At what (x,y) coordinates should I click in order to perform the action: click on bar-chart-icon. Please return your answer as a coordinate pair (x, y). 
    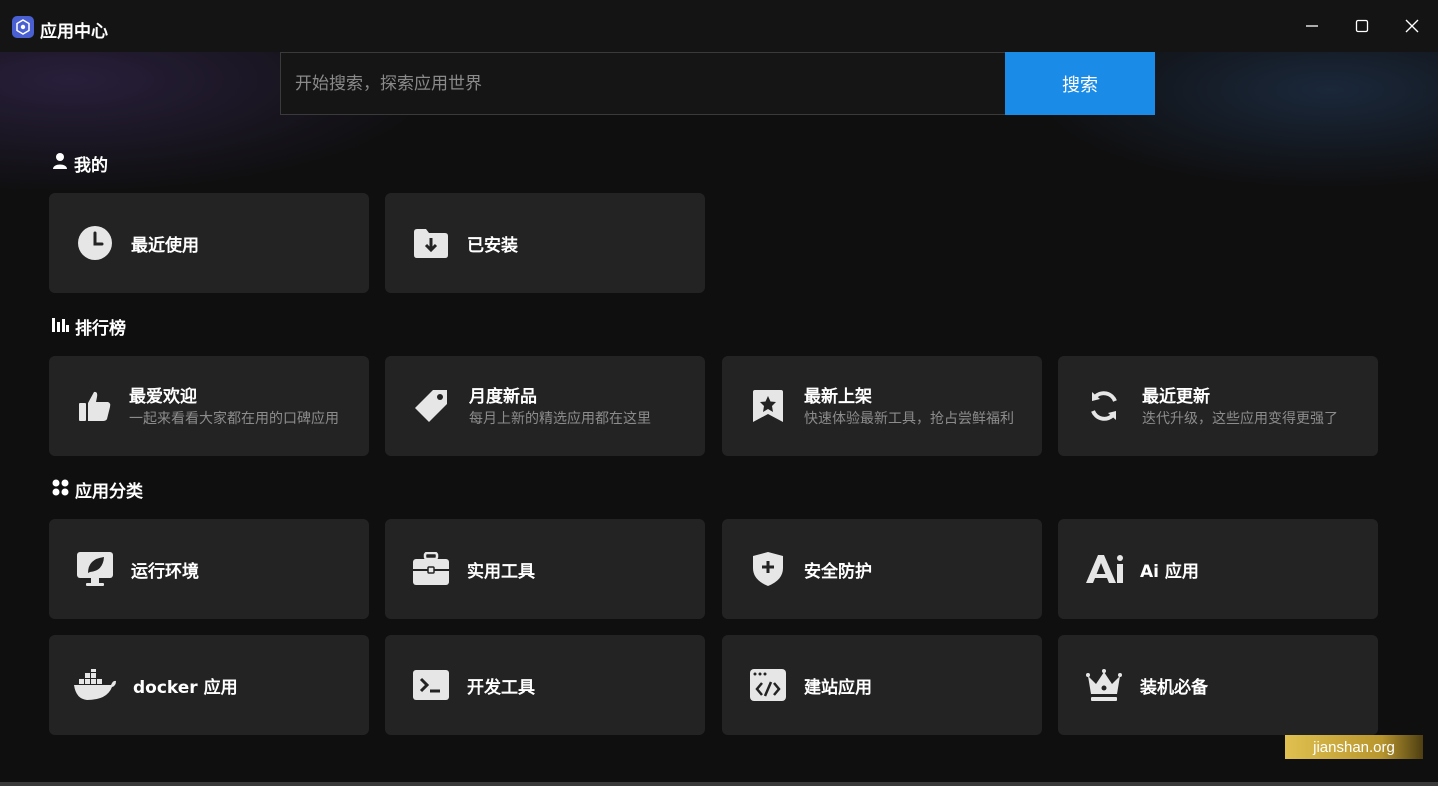
    Looking at the image, I should click on (63, 326).